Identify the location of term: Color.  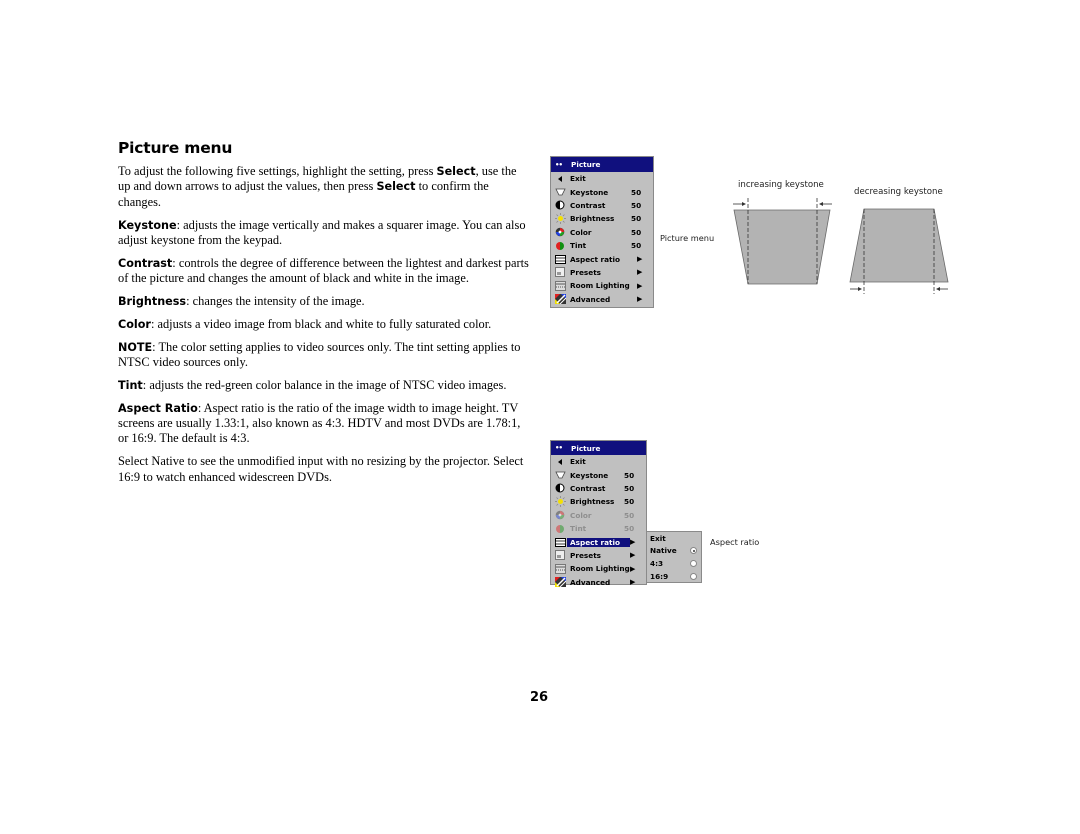
(134, 324).